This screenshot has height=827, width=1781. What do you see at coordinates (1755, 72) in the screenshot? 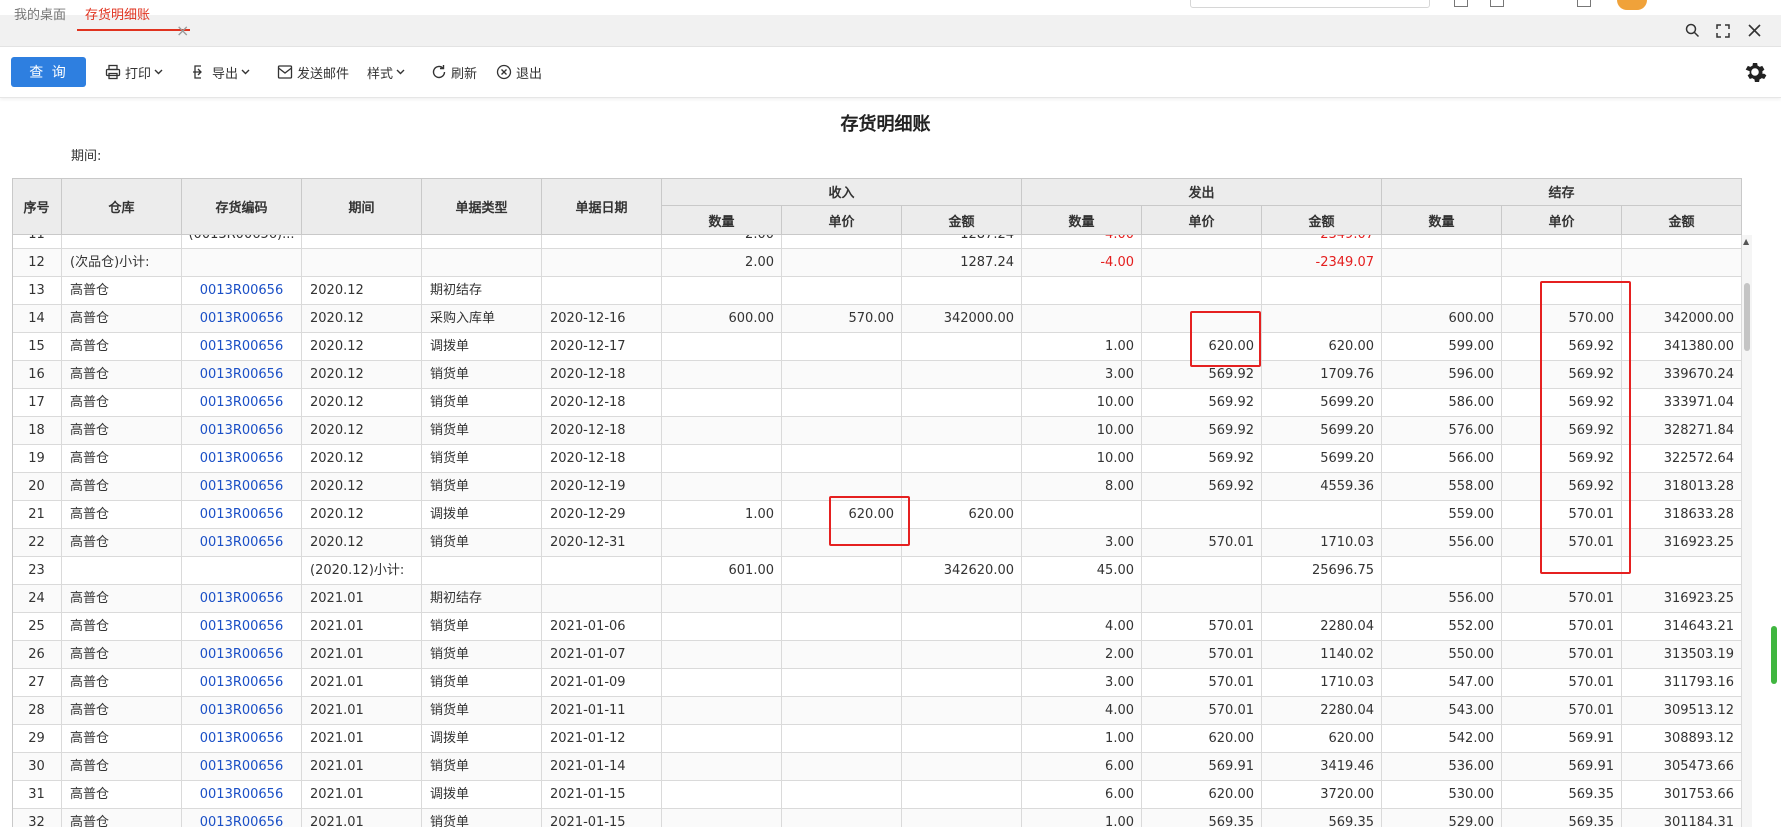
I see `gear-icon` at bounding box center [1755, 72].